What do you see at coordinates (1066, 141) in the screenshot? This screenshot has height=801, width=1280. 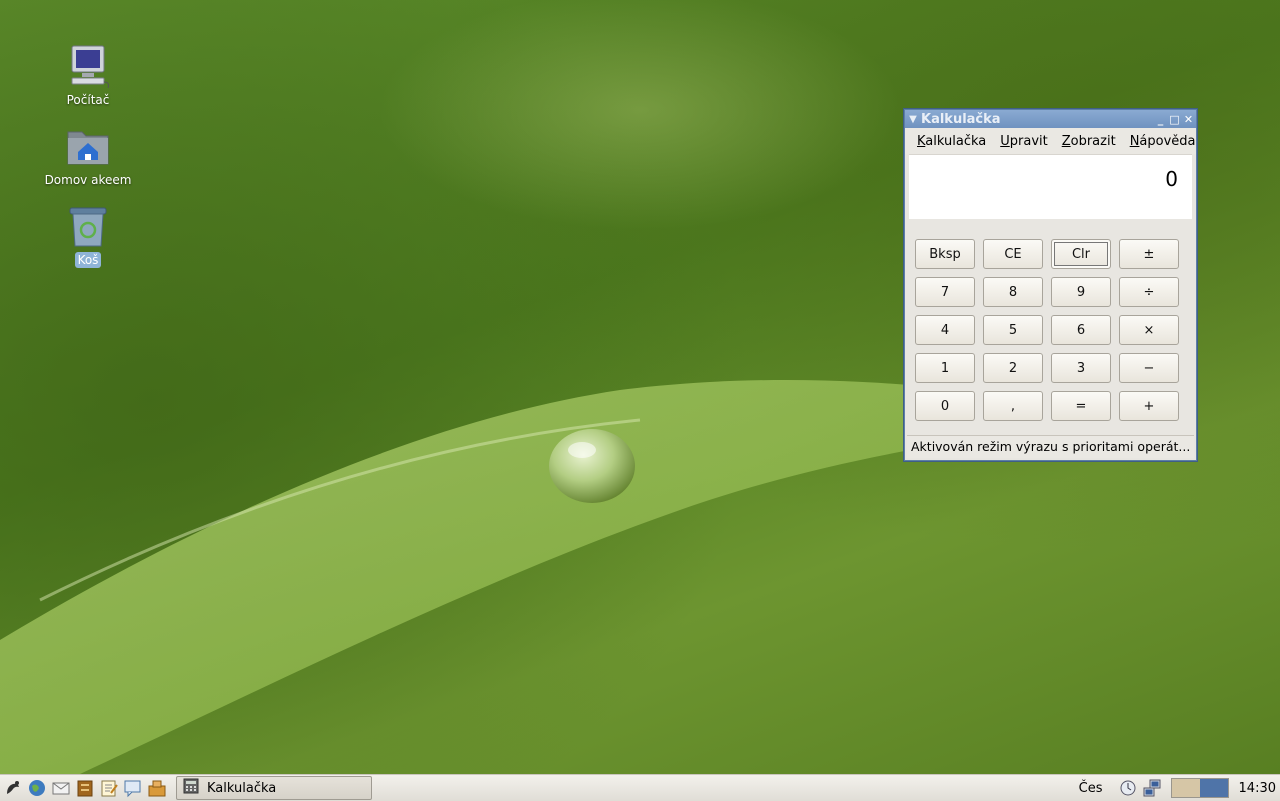 I see `menu-mnemonic: Z` at bounding box center [1066, 141].